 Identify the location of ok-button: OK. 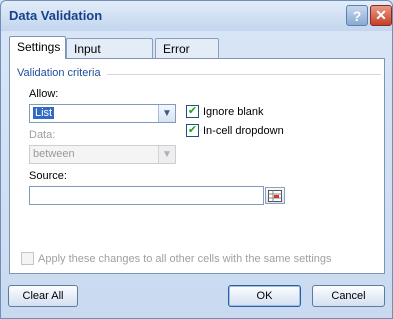
(264, 296).